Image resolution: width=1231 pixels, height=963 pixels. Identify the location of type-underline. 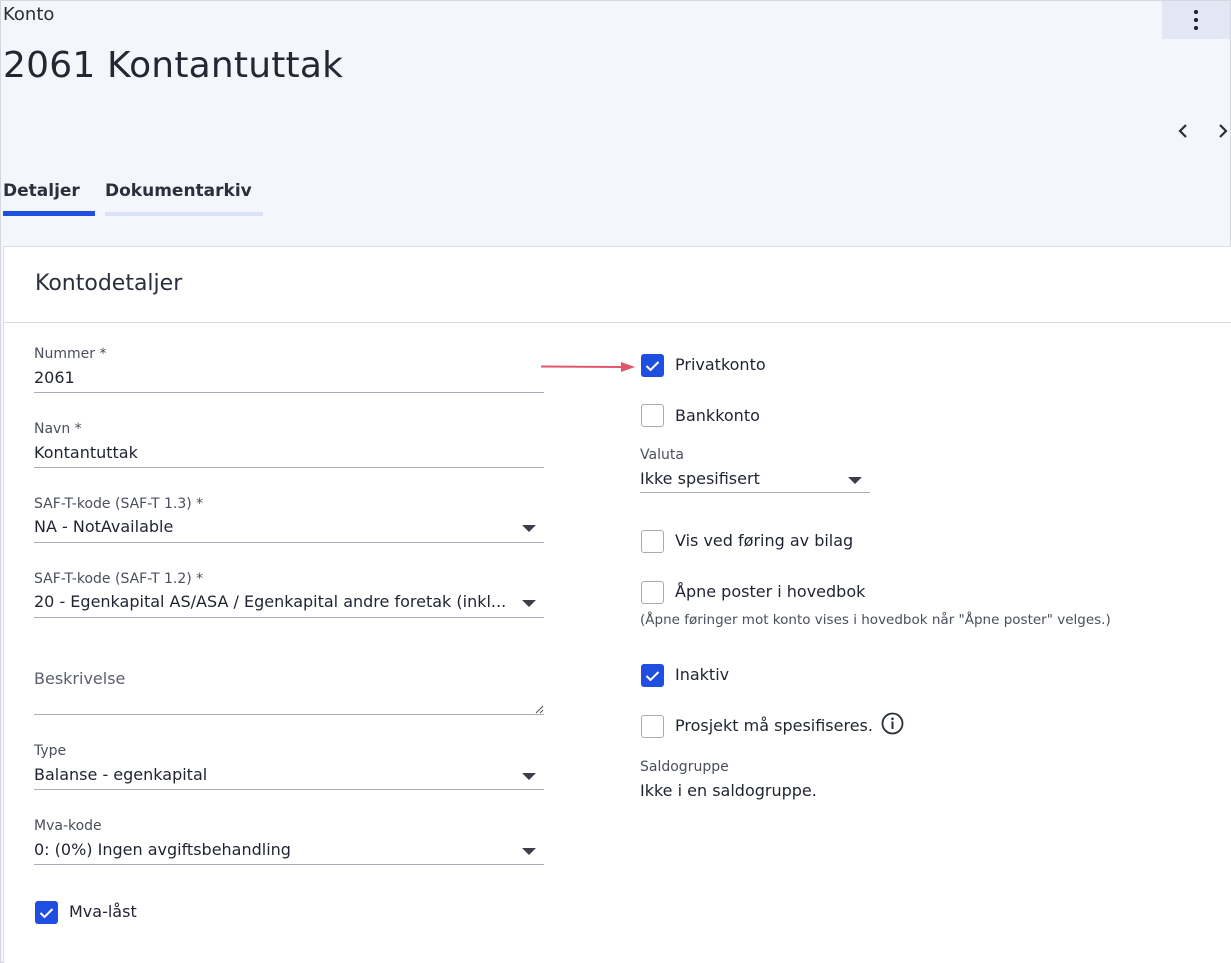
(289, 789).